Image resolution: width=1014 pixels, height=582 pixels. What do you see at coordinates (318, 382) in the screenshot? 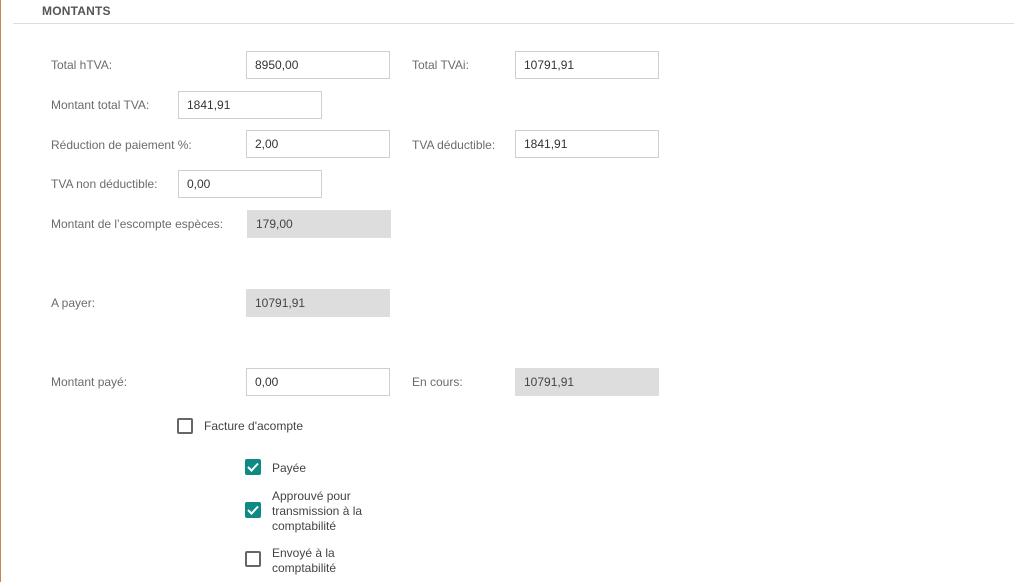
I see `montant-paye-input` at bounding box center [318, 382].